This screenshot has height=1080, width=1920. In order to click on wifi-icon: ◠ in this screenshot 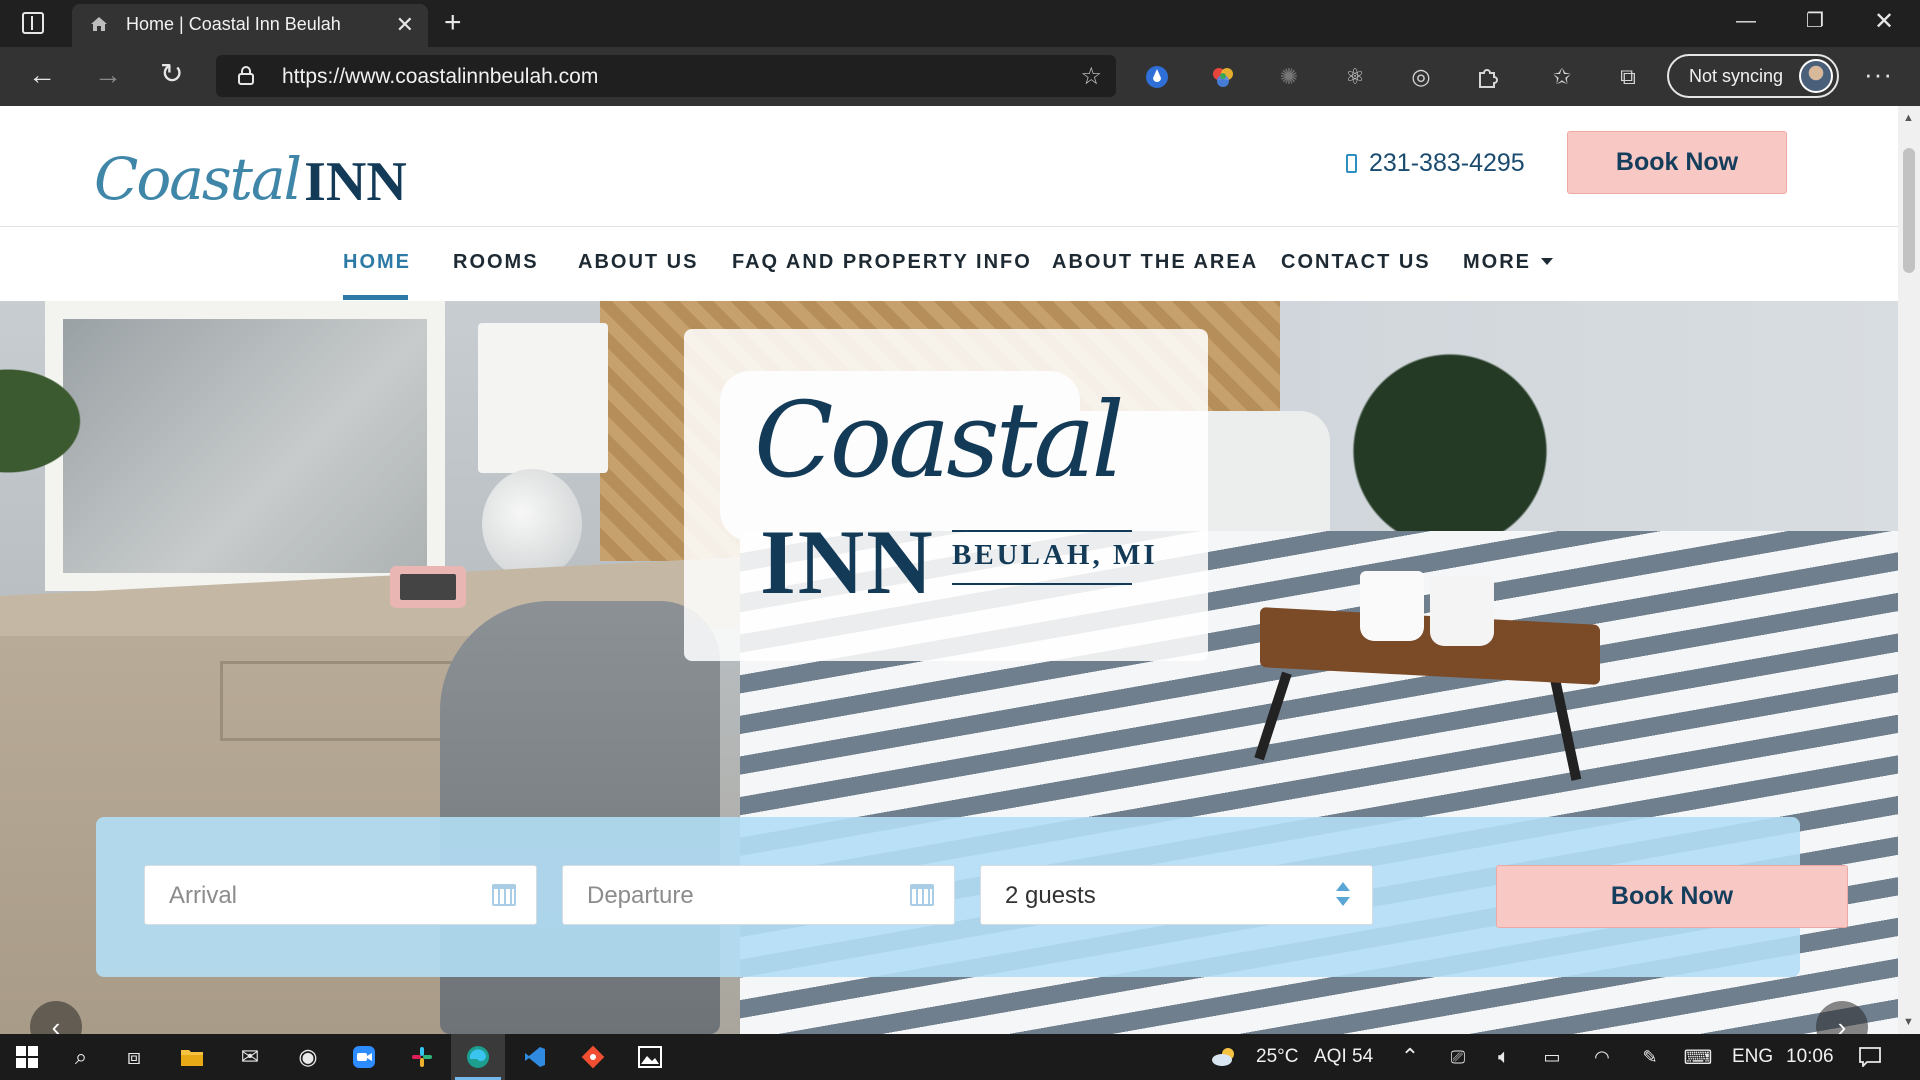, I will do `click(1602, 1057)`.